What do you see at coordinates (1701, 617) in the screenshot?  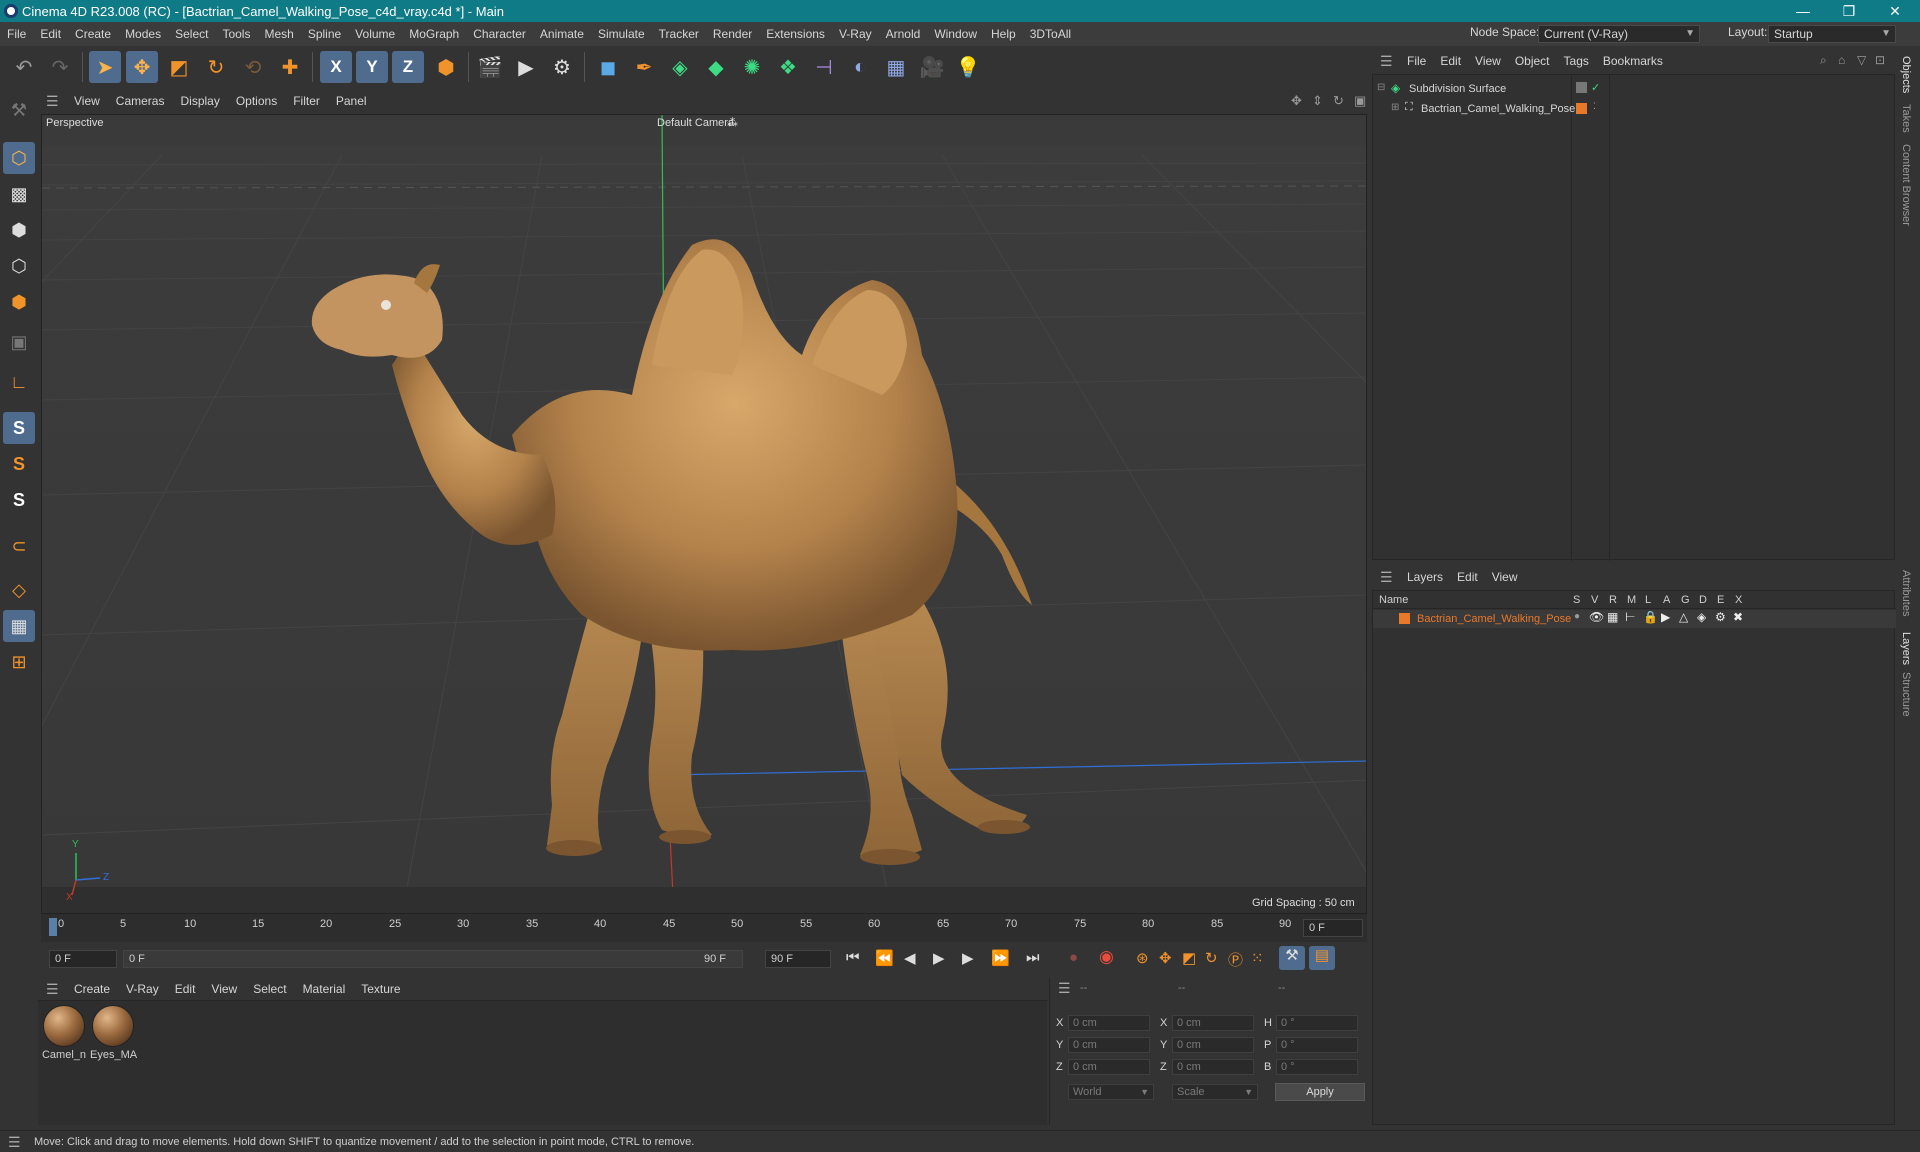 I see `deformers-icon: ◈` at bounding box center [1701, 617].